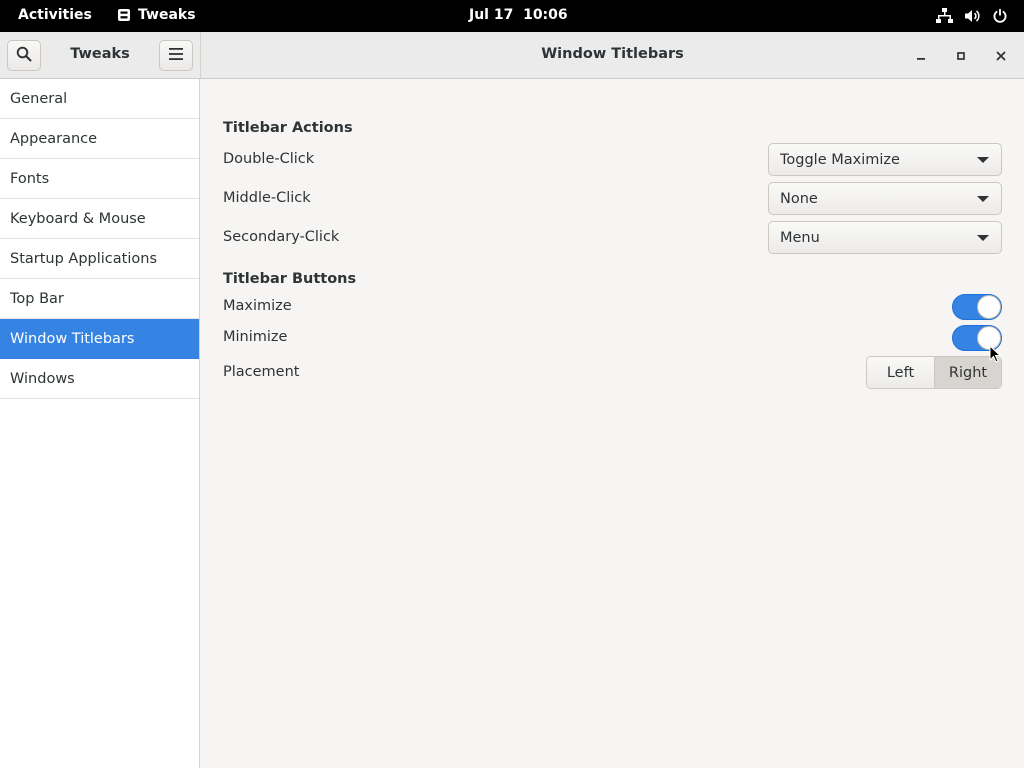 This screenshot has height=768, width=1024. I want to click on sidebar-item-windows: Windows, so click(99, 379).